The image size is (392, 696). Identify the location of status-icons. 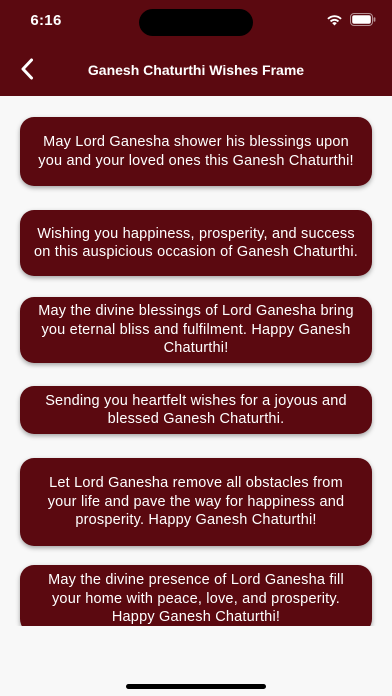
(351, 19).